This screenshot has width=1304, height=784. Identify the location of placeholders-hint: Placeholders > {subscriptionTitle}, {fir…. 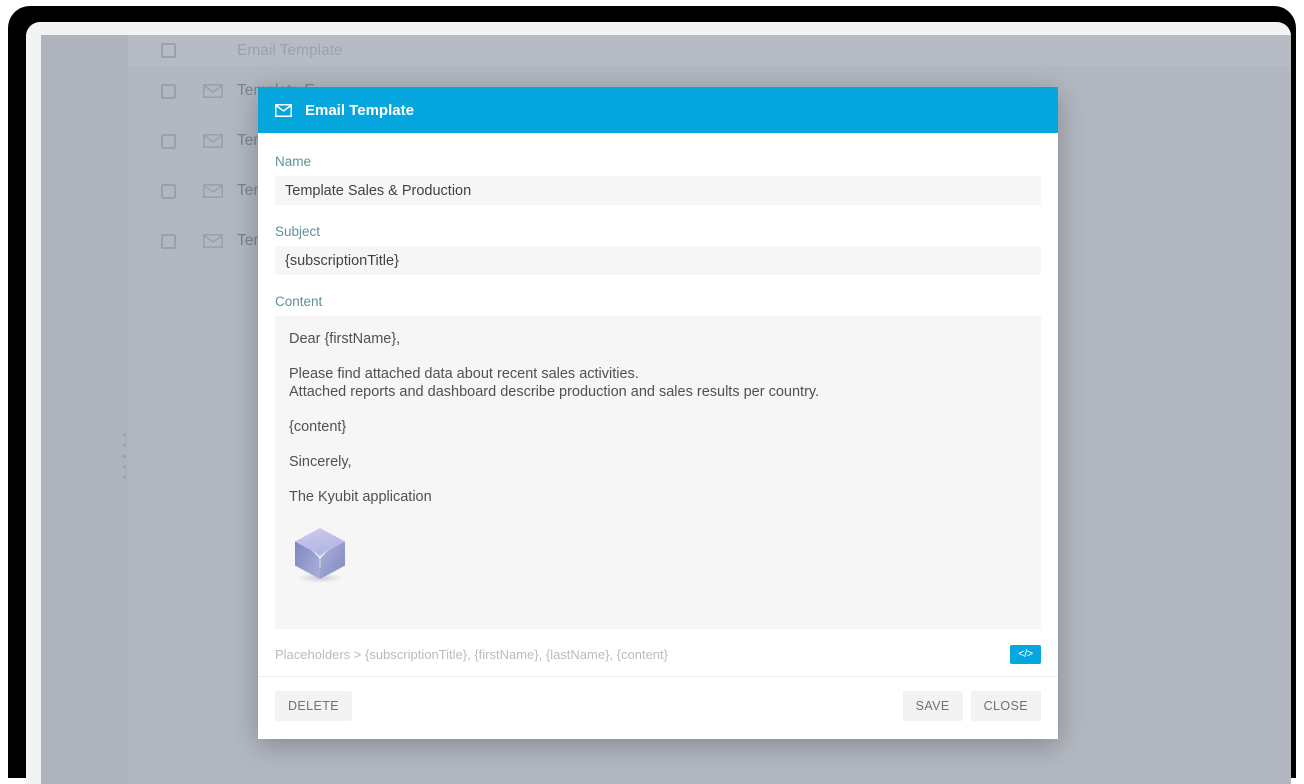
(471, 654).